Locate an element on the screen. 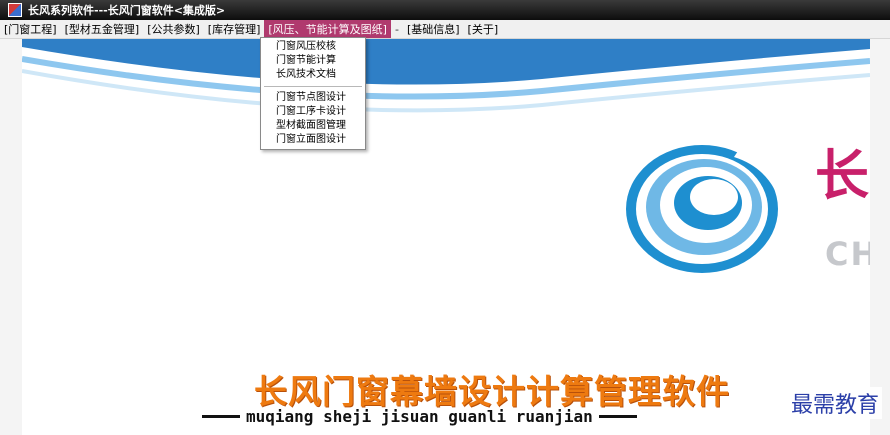 Image resolution: width=890 pixels, height=435 pixels. menu-wind-energy-drawings: [风压、节能计算及图纸] is located at coordinates (327, 29).